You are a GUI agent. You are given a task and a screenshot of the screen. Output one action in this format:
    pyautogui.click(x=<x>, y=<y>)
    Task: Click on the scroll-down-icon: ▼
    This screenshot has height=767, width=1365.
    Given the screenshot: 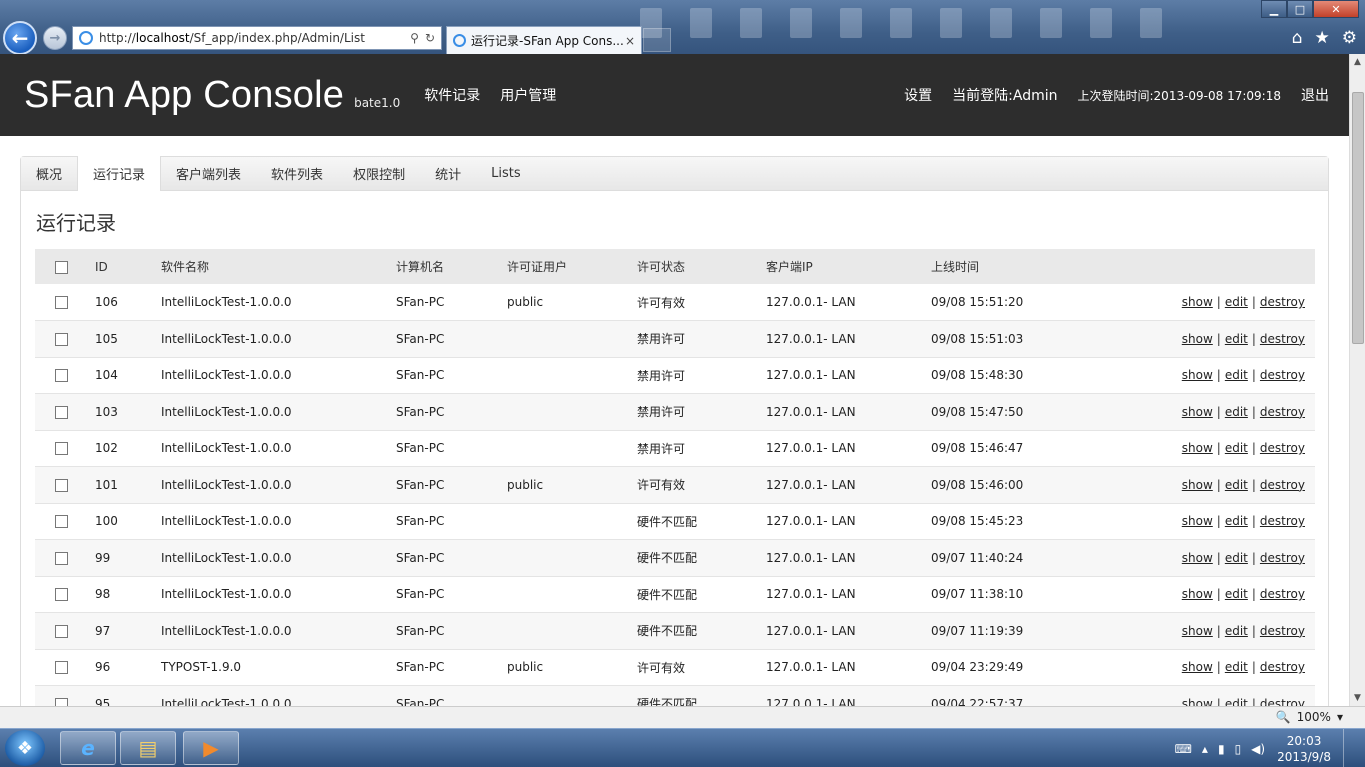 What is the action you would take?
    pyautogui.click(x=1357, y=698)
    